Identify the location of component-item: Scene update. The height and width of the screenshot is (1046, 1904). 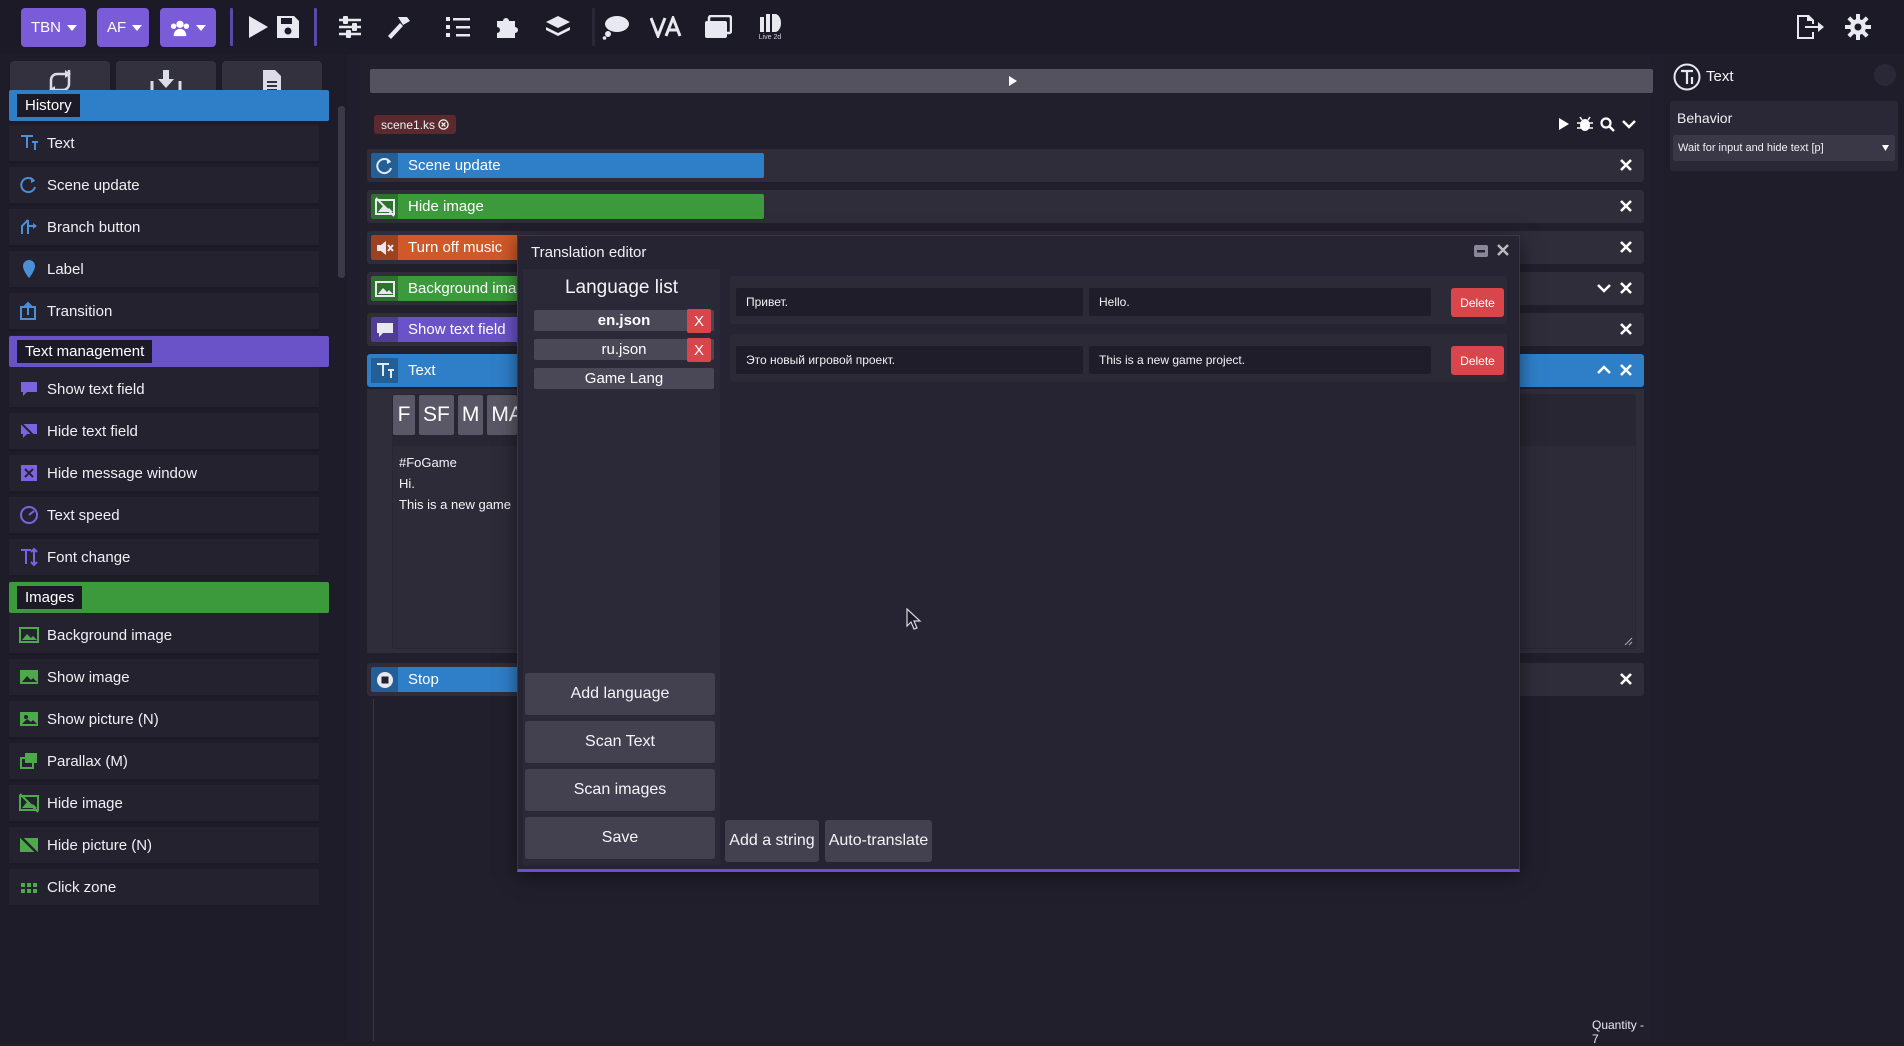
(164, 186).